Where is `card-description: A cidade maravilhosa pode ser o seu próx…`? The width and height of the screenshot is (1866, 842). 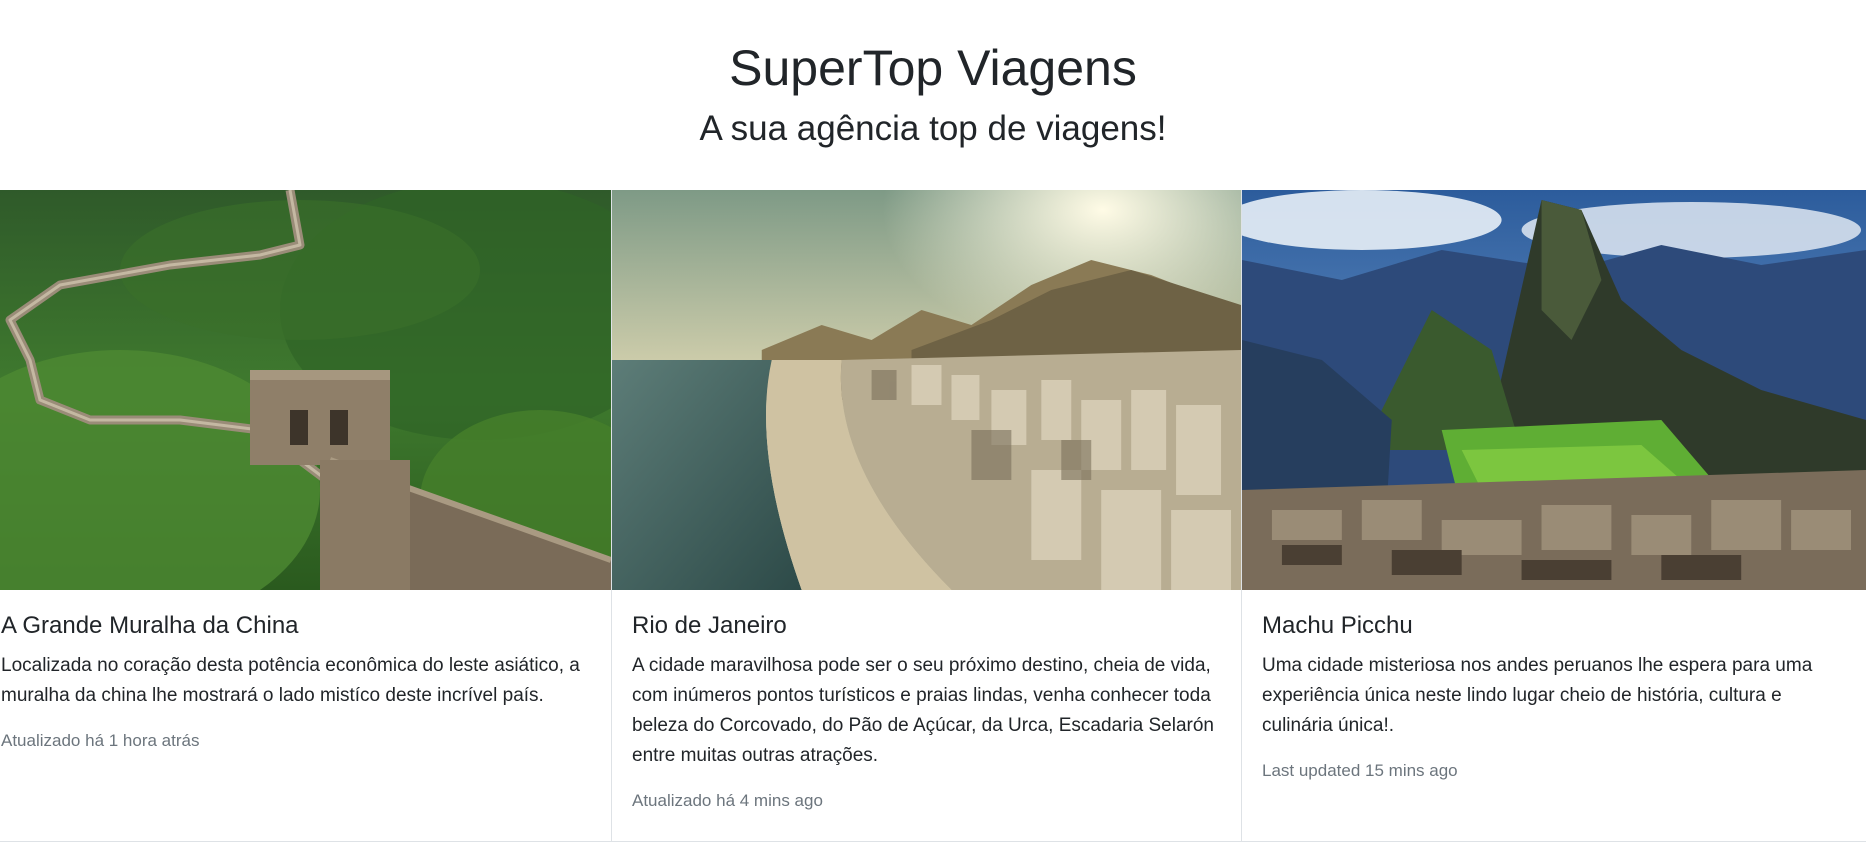
card-description: A cidade maravilhosa pode ser o seu próx… is located at coordinates (923, 710).